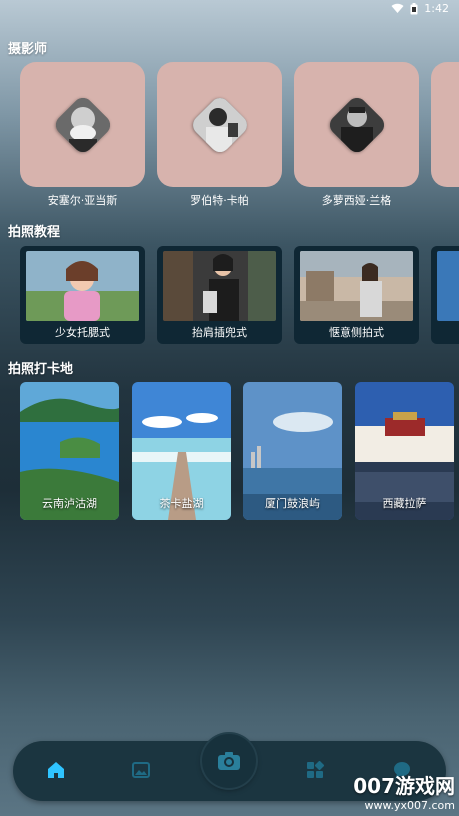 This screenshot has height=816, width=459. Describe the element at coordinates (404, 786) in the screenshot. I see `watermark-title: 007游戏网` at that location.